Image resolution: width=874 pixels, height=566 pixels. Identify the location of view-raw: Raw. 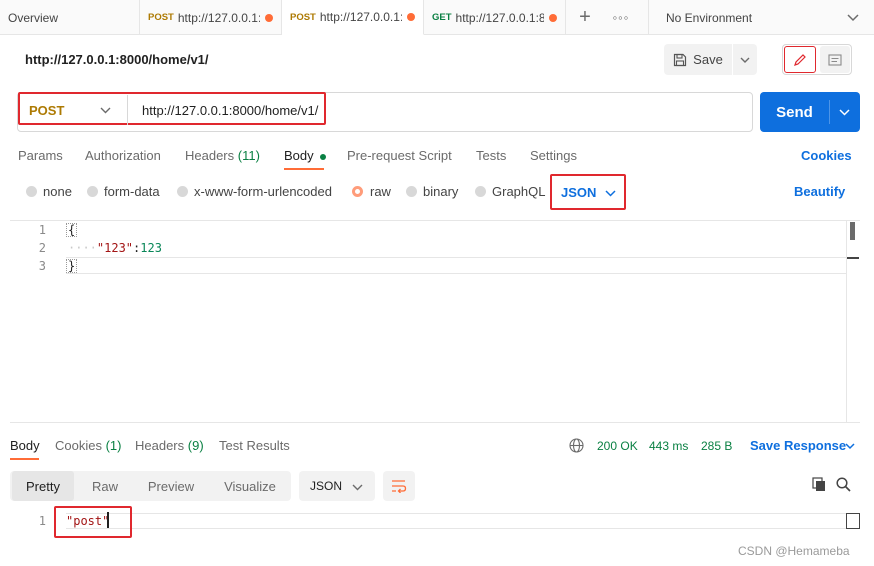
(105, 486).